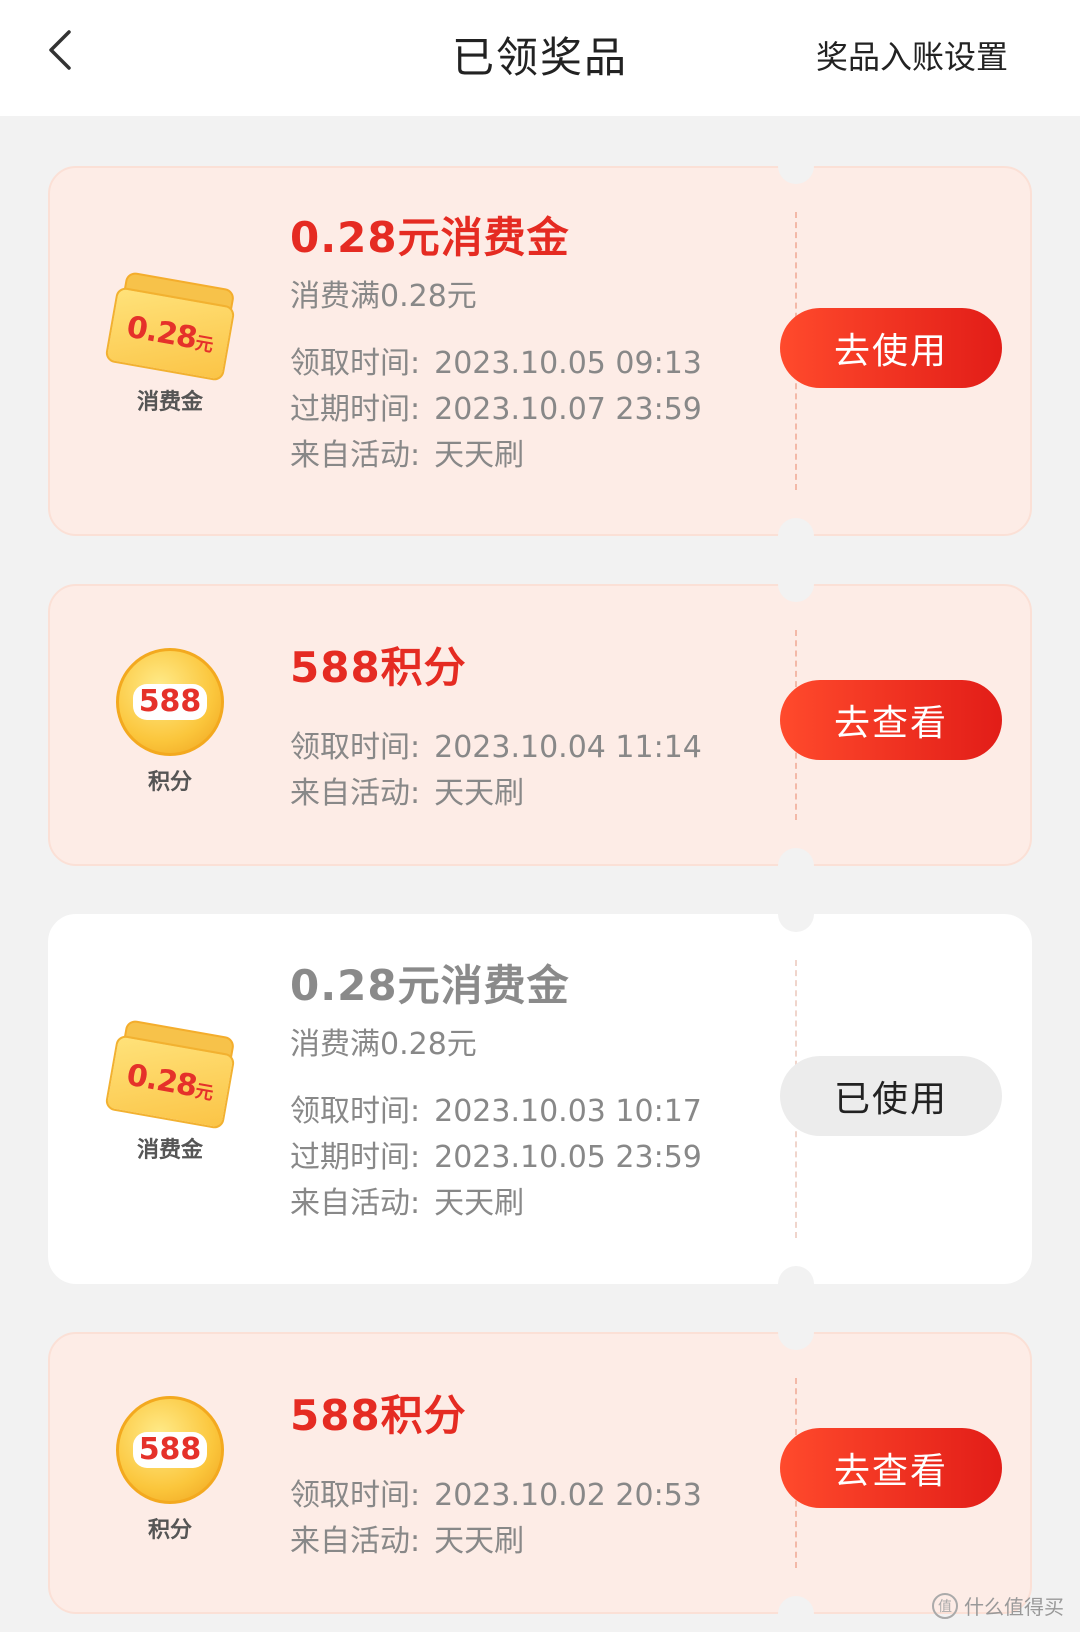 The height and width of the screenshot is (1632, 1080). I want to click on prize-meta: 领取时间: 2023.10.02 20:53 来自活动: 天天刷, so click(510, 1519).